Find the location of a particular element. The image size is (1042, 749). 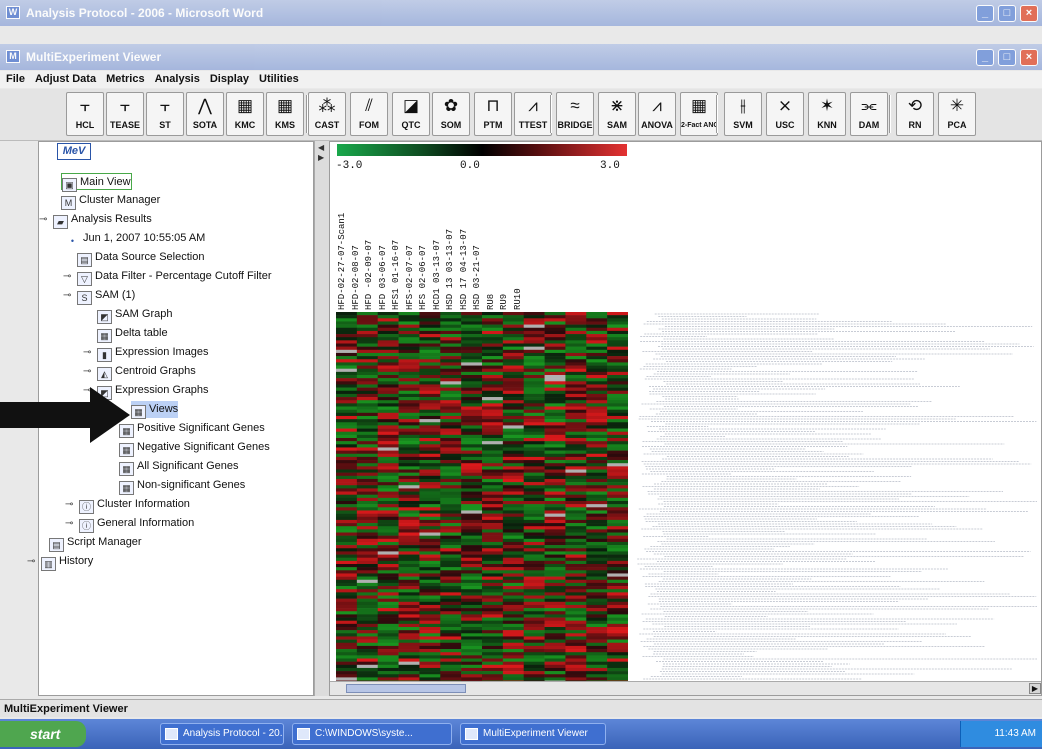

toolbar-kmc-button: ▦ KMC is located at coordinates (245, 114).